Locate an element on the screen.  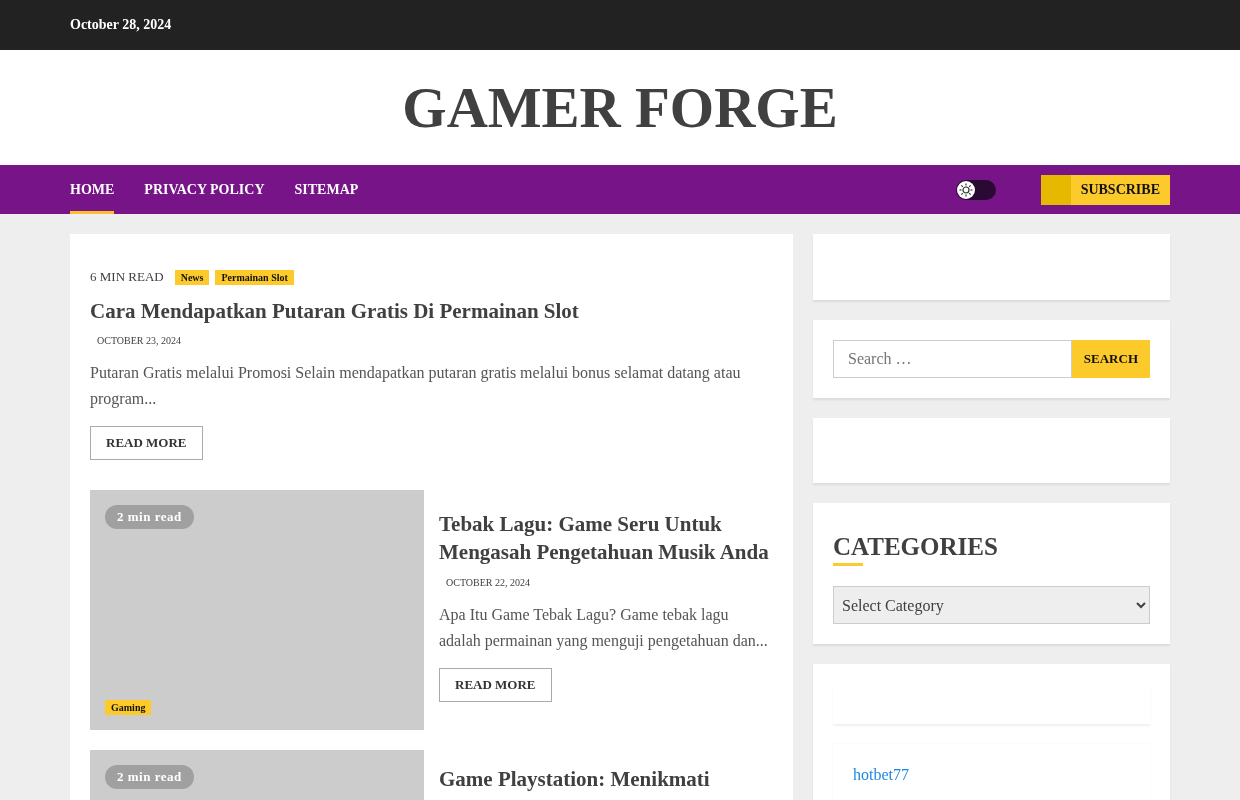
theme-toggle is located at coordinates (975, 189).